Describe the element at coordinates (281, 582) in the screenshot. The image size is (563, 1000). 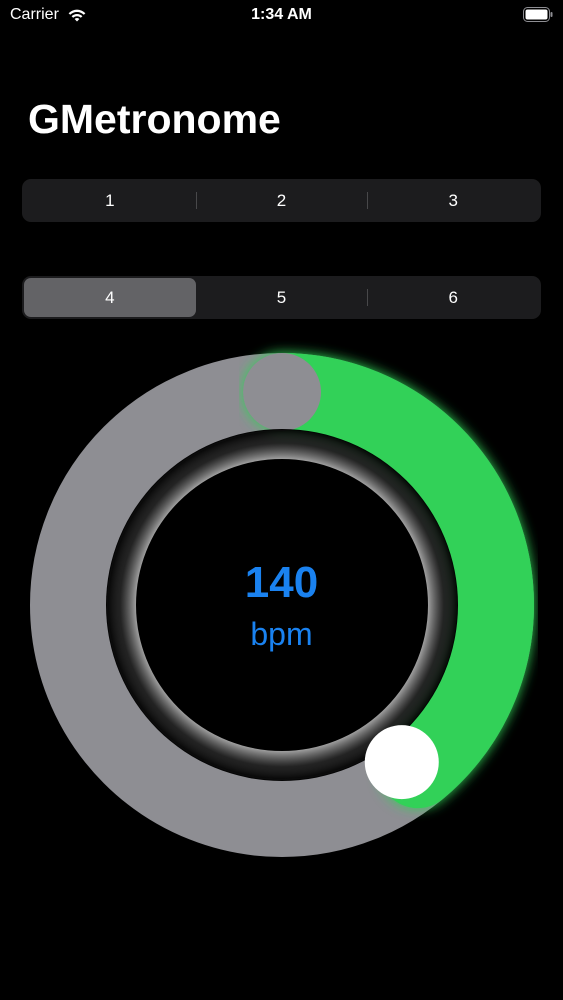
I see `bpm-value: 140` at that location.